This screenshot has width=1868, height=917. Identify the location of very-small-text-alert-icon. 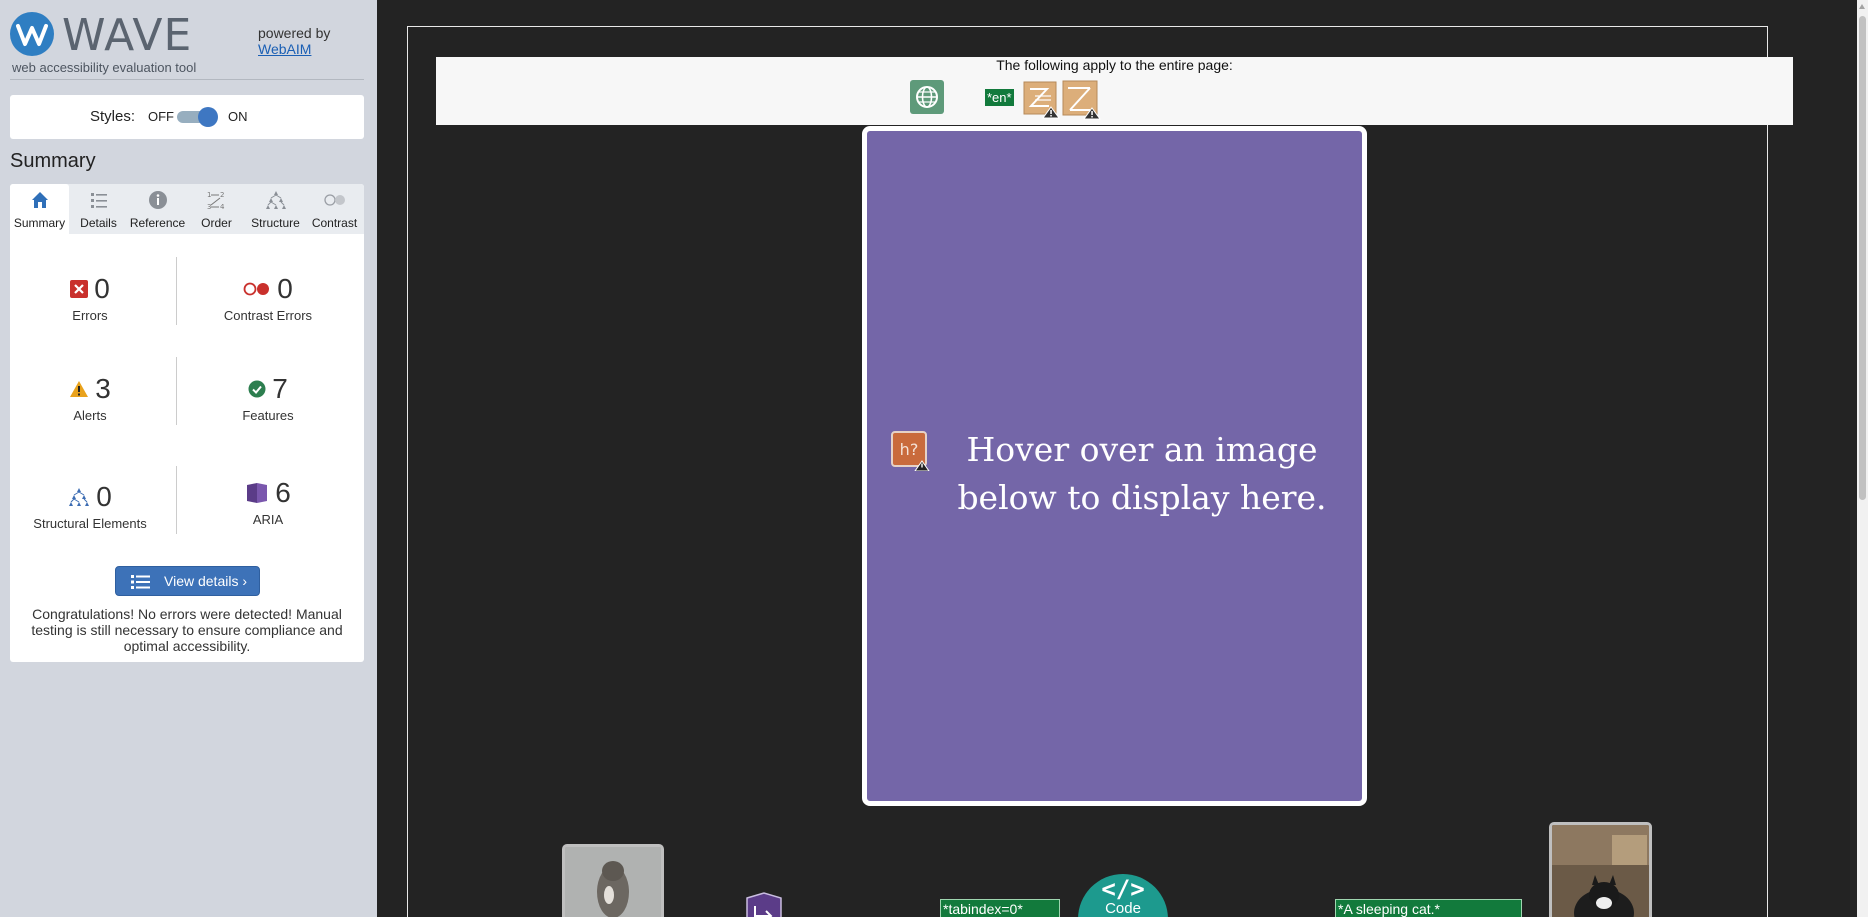
(1042, 102).